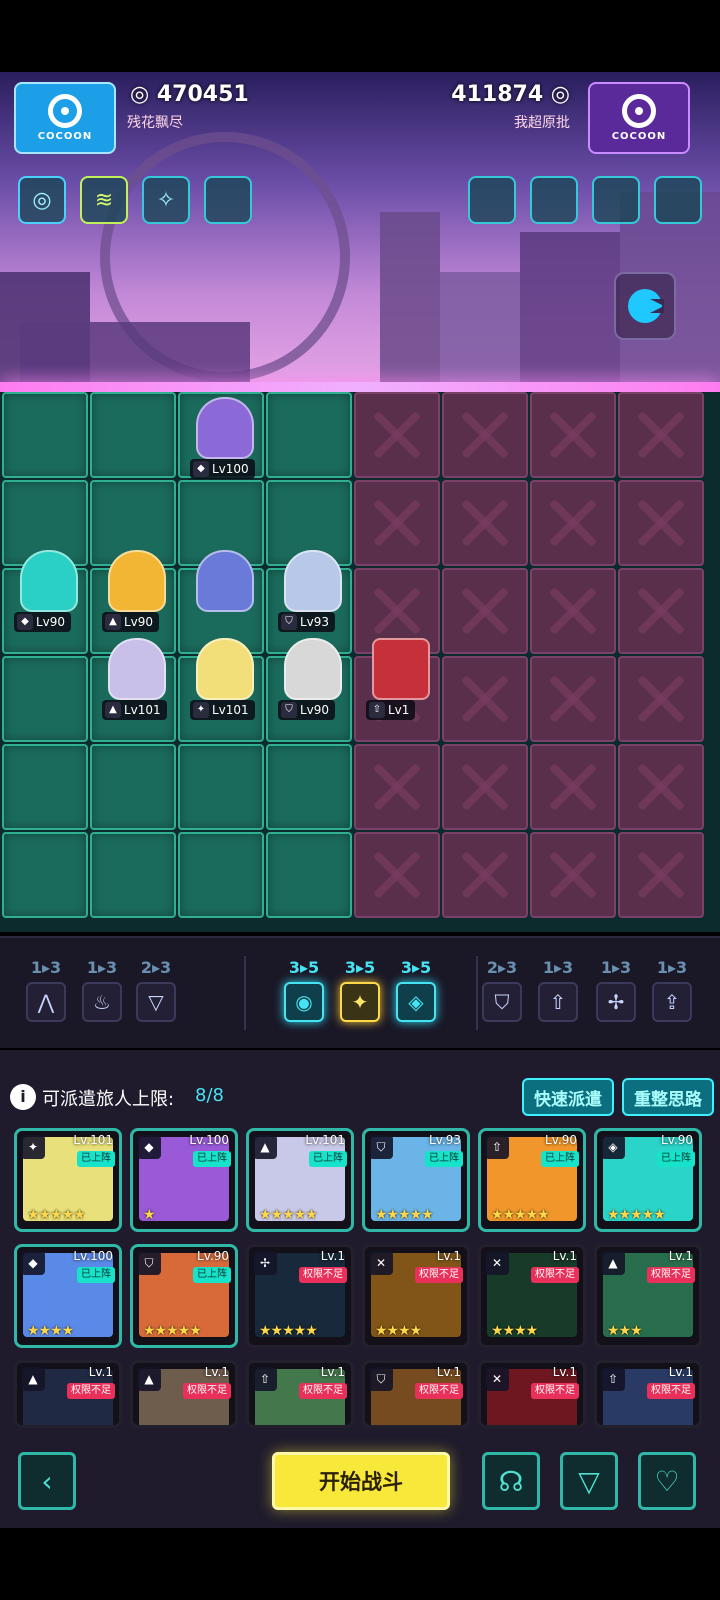 Image resolution: width=720 pixels, height=1600 pixels. Describe the element at coordinates (33, 1147) in the screenshot. I see `class-icon: ✦` at that location.